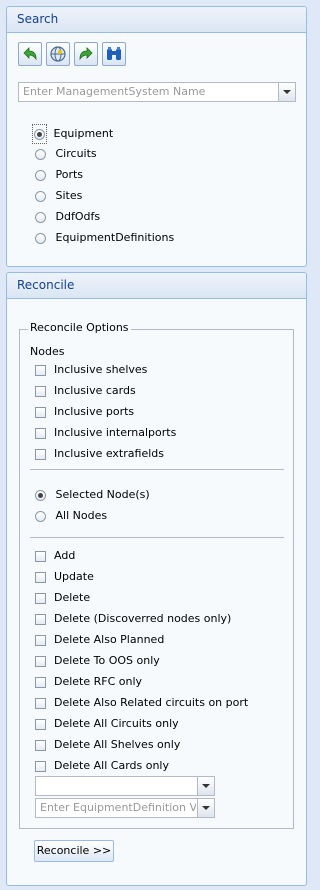 The image size is (320, 890). I want to click on checkbox-inclusive-shelves: Inclusive shelves, so click(91, 370).